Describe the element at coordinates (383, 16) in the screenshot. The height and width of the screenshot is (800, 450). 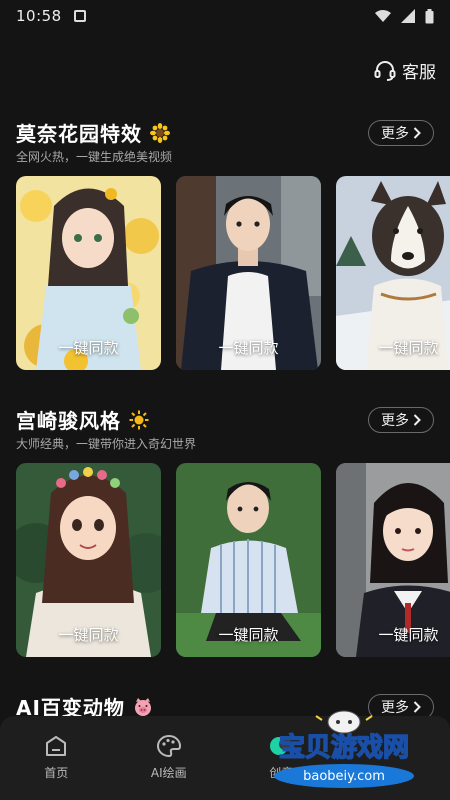
I see `wifi-icon` at that location.